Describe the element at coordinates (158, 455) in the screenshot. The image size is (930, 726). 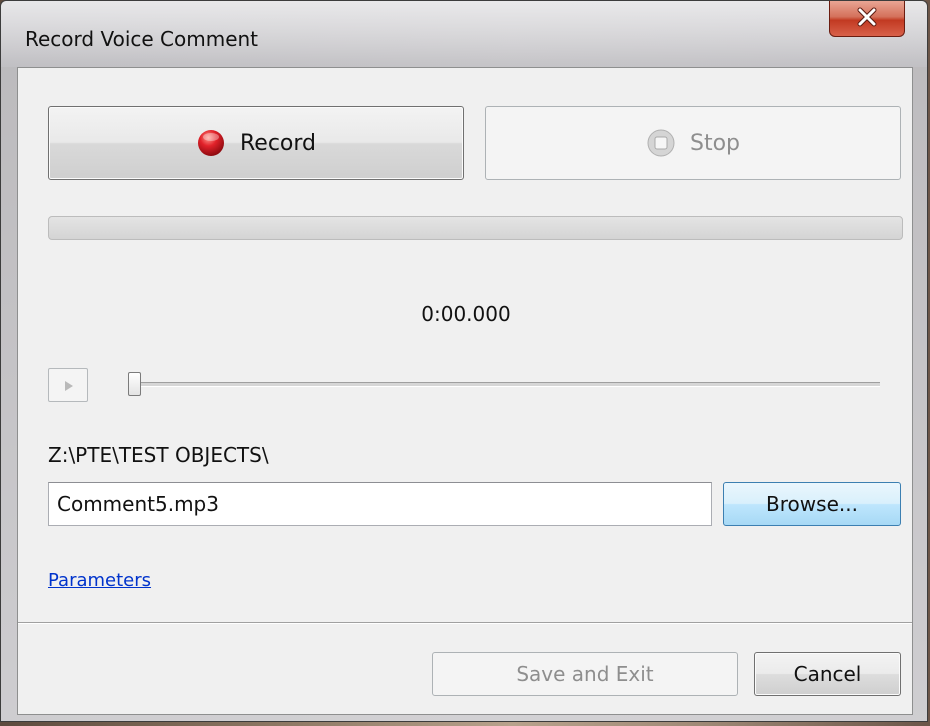
I see `folder-path-label: Z:\PTE\TEST OBJECTS\` at that location.